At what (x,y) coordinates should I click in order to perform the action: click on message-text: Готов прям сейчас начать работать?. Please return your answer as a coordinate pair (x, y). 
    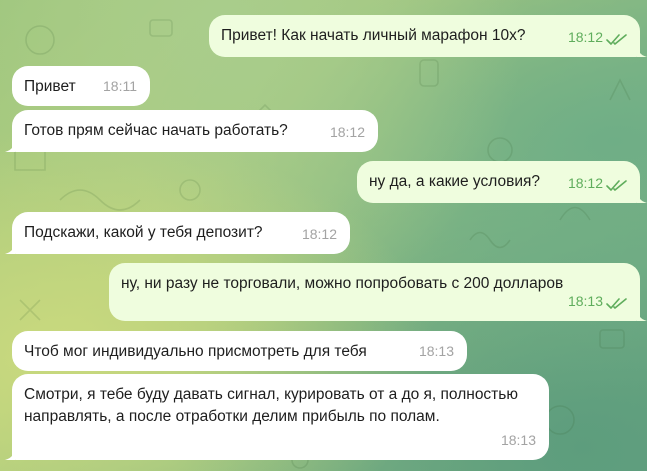
    Looking at the image, I should click on (156, 130).